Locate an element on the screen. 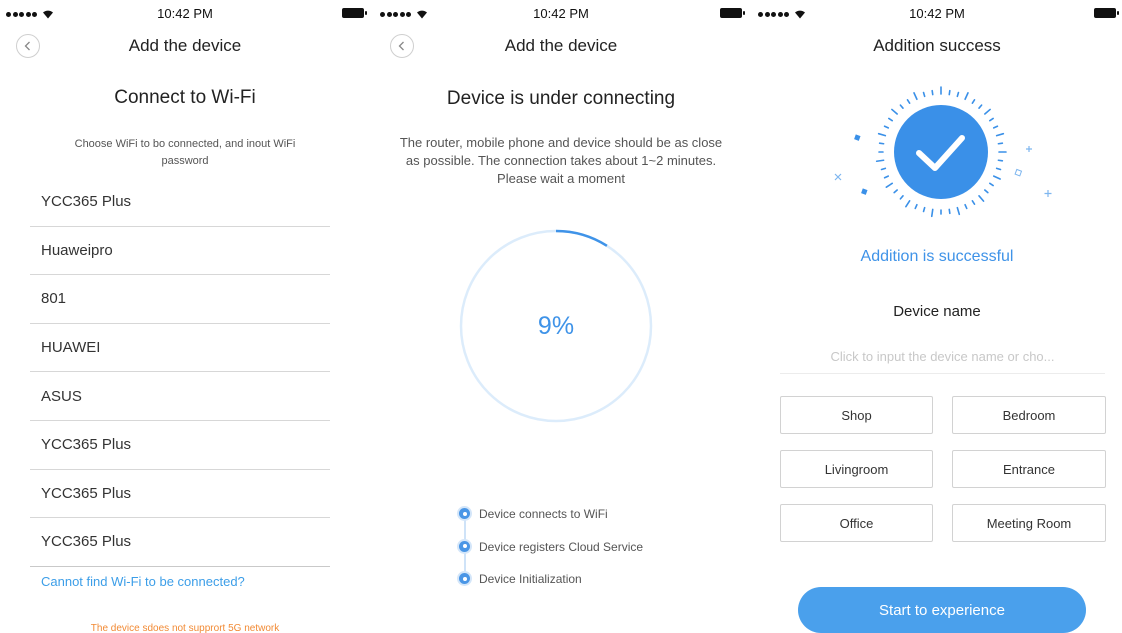  step-label: Device registers Cloud Service is located at coordinates (561, 546).